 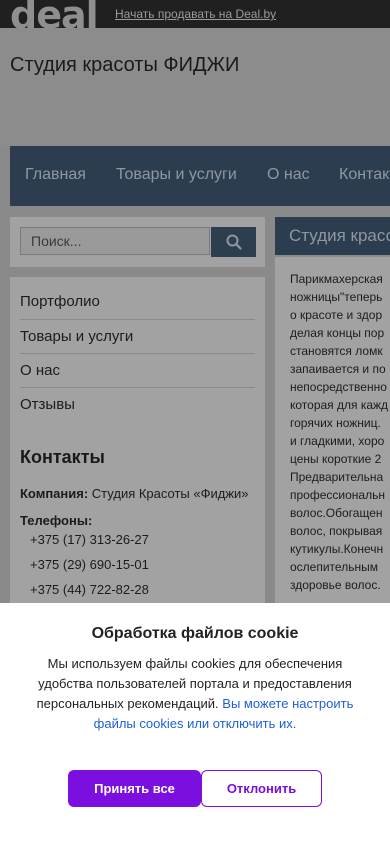 I want to click on nav-item-about: О нас, so click(x=288, y=175).